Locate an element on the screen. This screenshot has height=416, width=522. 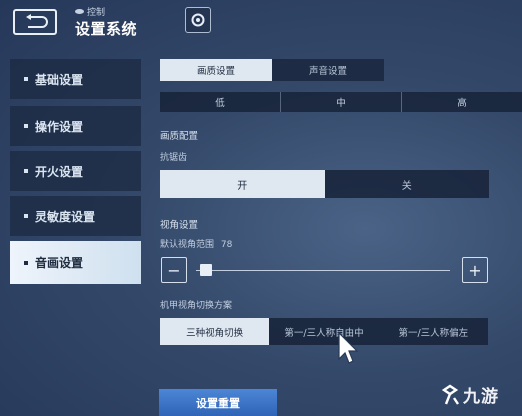
sidebar-item-sensitivity: 灵敏度设置 is located at coordinates (75, 216).